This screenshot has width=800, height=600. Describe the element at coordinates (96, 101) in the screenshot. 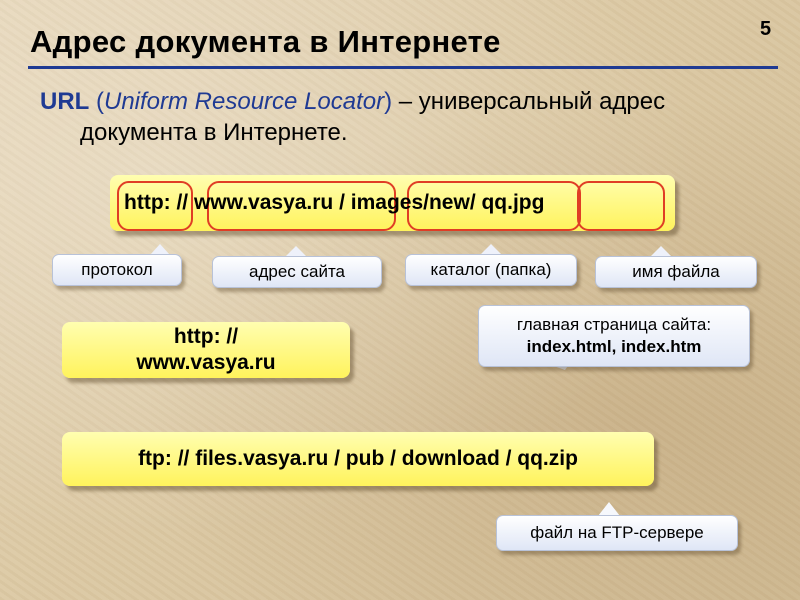

I see `open-paren: (` at that location.